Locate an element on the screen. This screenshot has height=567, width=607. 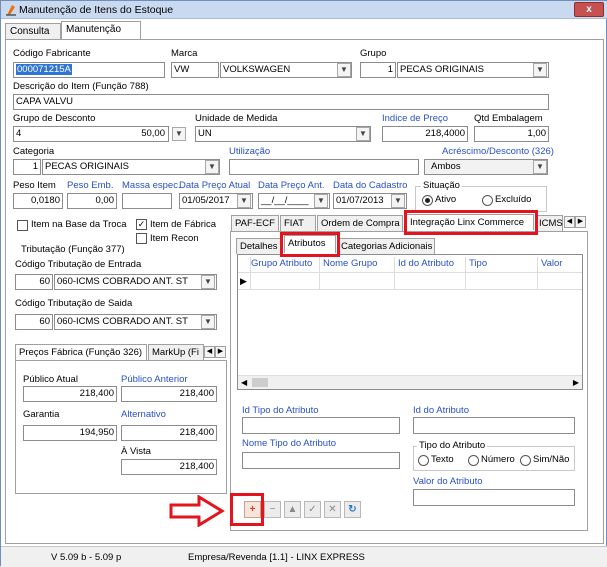
data-preco-atual-dropdown-icon: ▼ is located at coordinates (244, 201).